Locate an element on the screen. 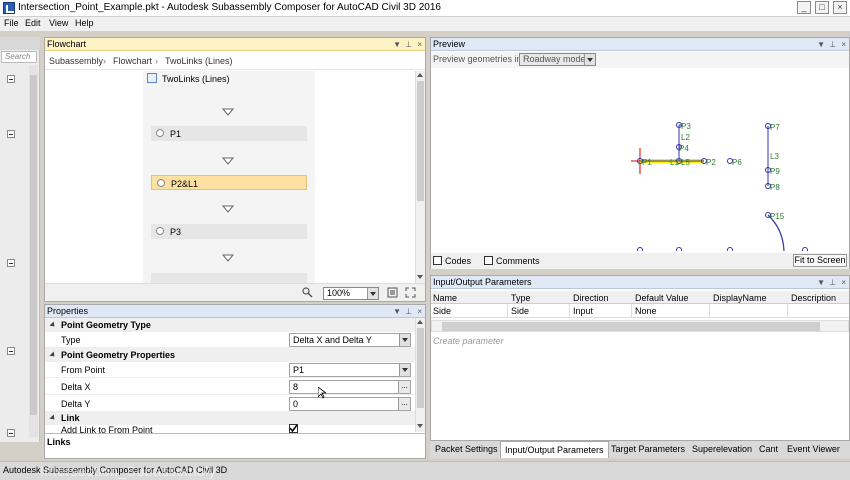 This screenshot has height=480, width=850. menu-help: Help is located at coordinates (84, 23).